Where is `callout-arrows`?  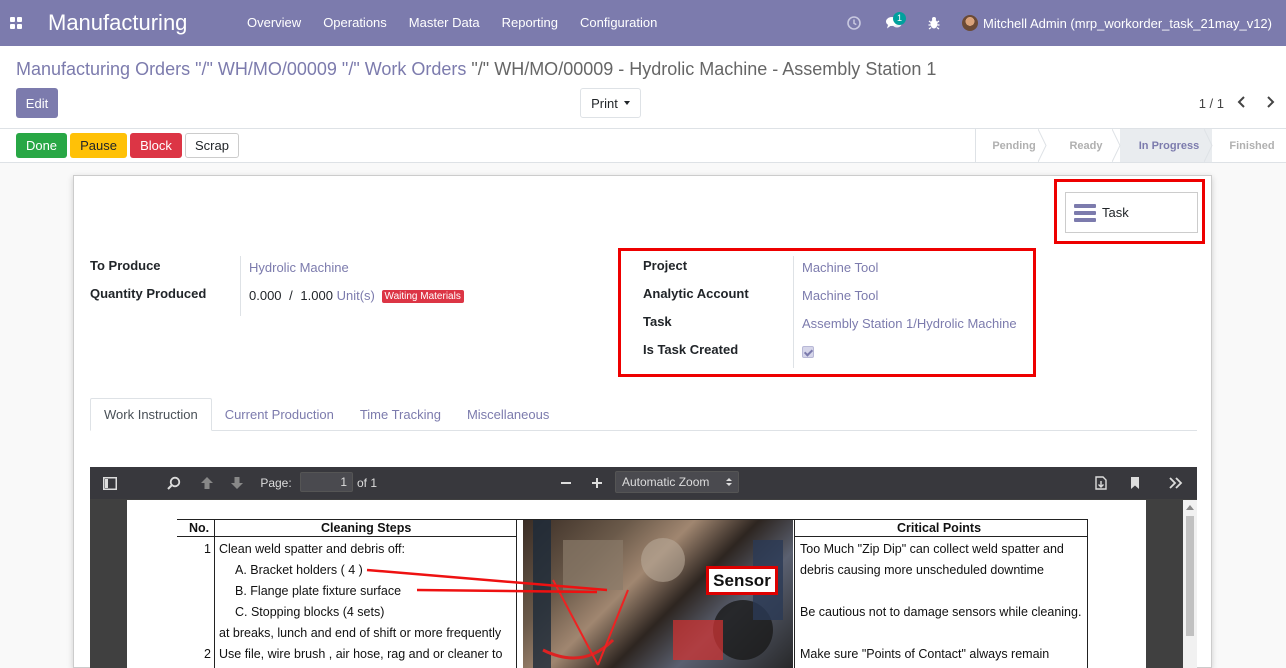 callout-arrows is located at coordinates (487, 581).